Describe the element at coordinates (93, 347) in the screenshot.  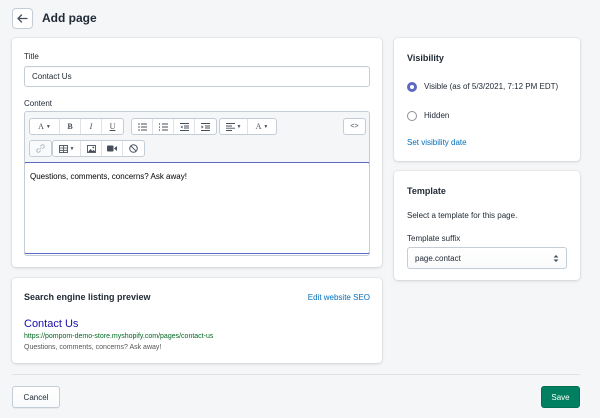
I see `seo-description: Questions, comments, concerns? Ask away!` at that location.